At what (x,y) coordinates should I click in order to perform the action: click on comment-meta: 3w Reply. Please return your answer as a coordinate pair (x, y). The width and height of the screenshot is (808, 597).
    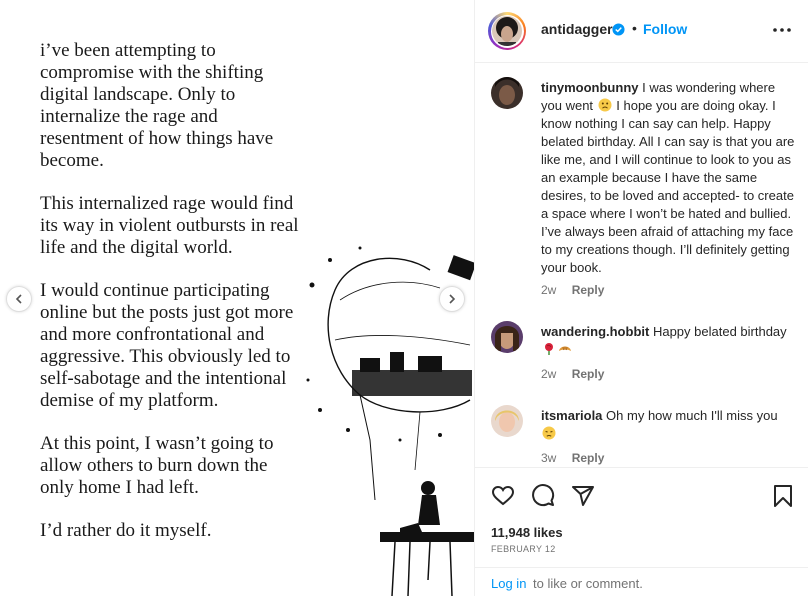
    Looking at the image, I should click on (572, 458).